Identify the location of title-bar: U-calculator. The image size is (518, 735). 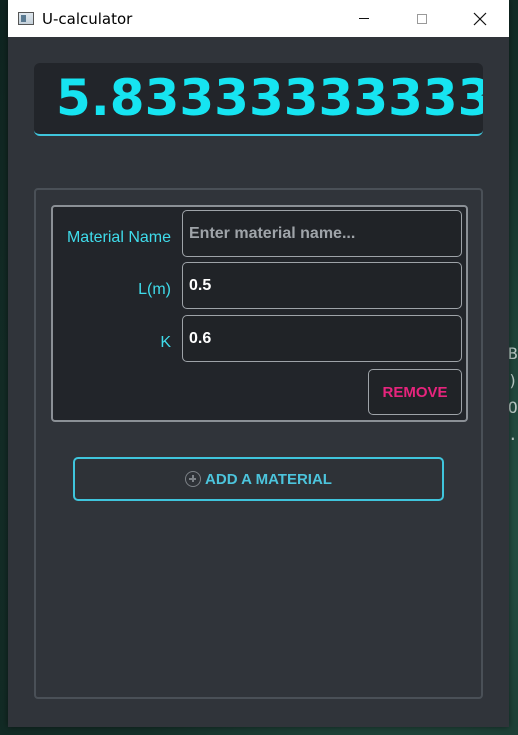
(258, 18).